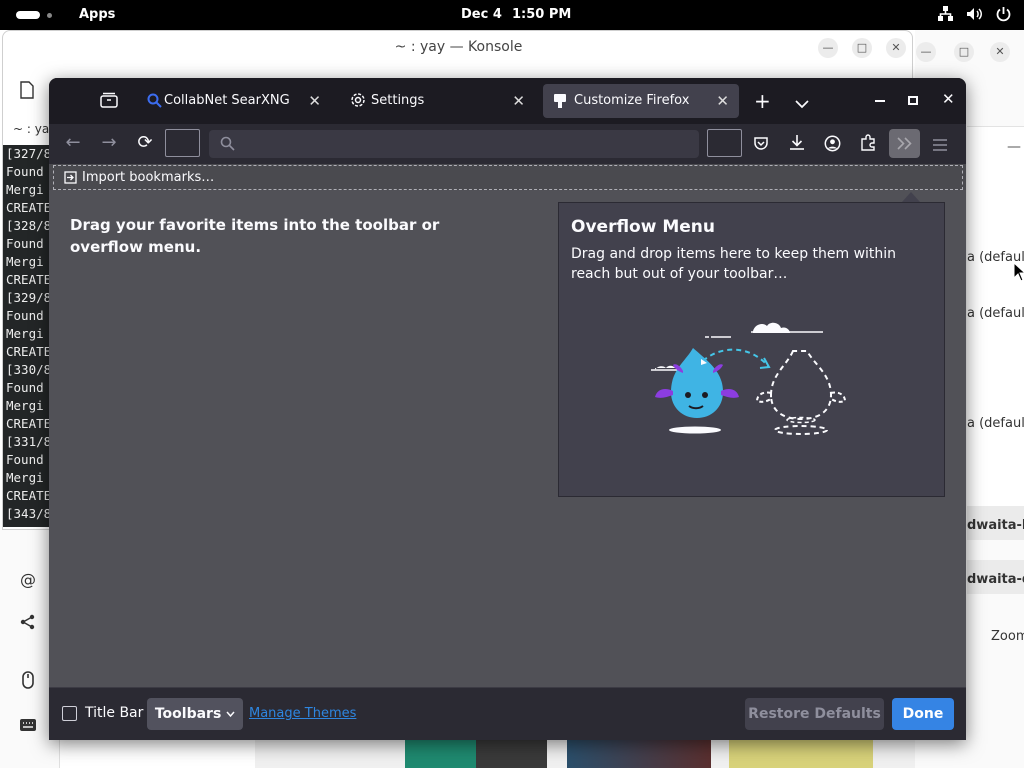  I want to click on terminal-line: [328/8, so click(28, 225).